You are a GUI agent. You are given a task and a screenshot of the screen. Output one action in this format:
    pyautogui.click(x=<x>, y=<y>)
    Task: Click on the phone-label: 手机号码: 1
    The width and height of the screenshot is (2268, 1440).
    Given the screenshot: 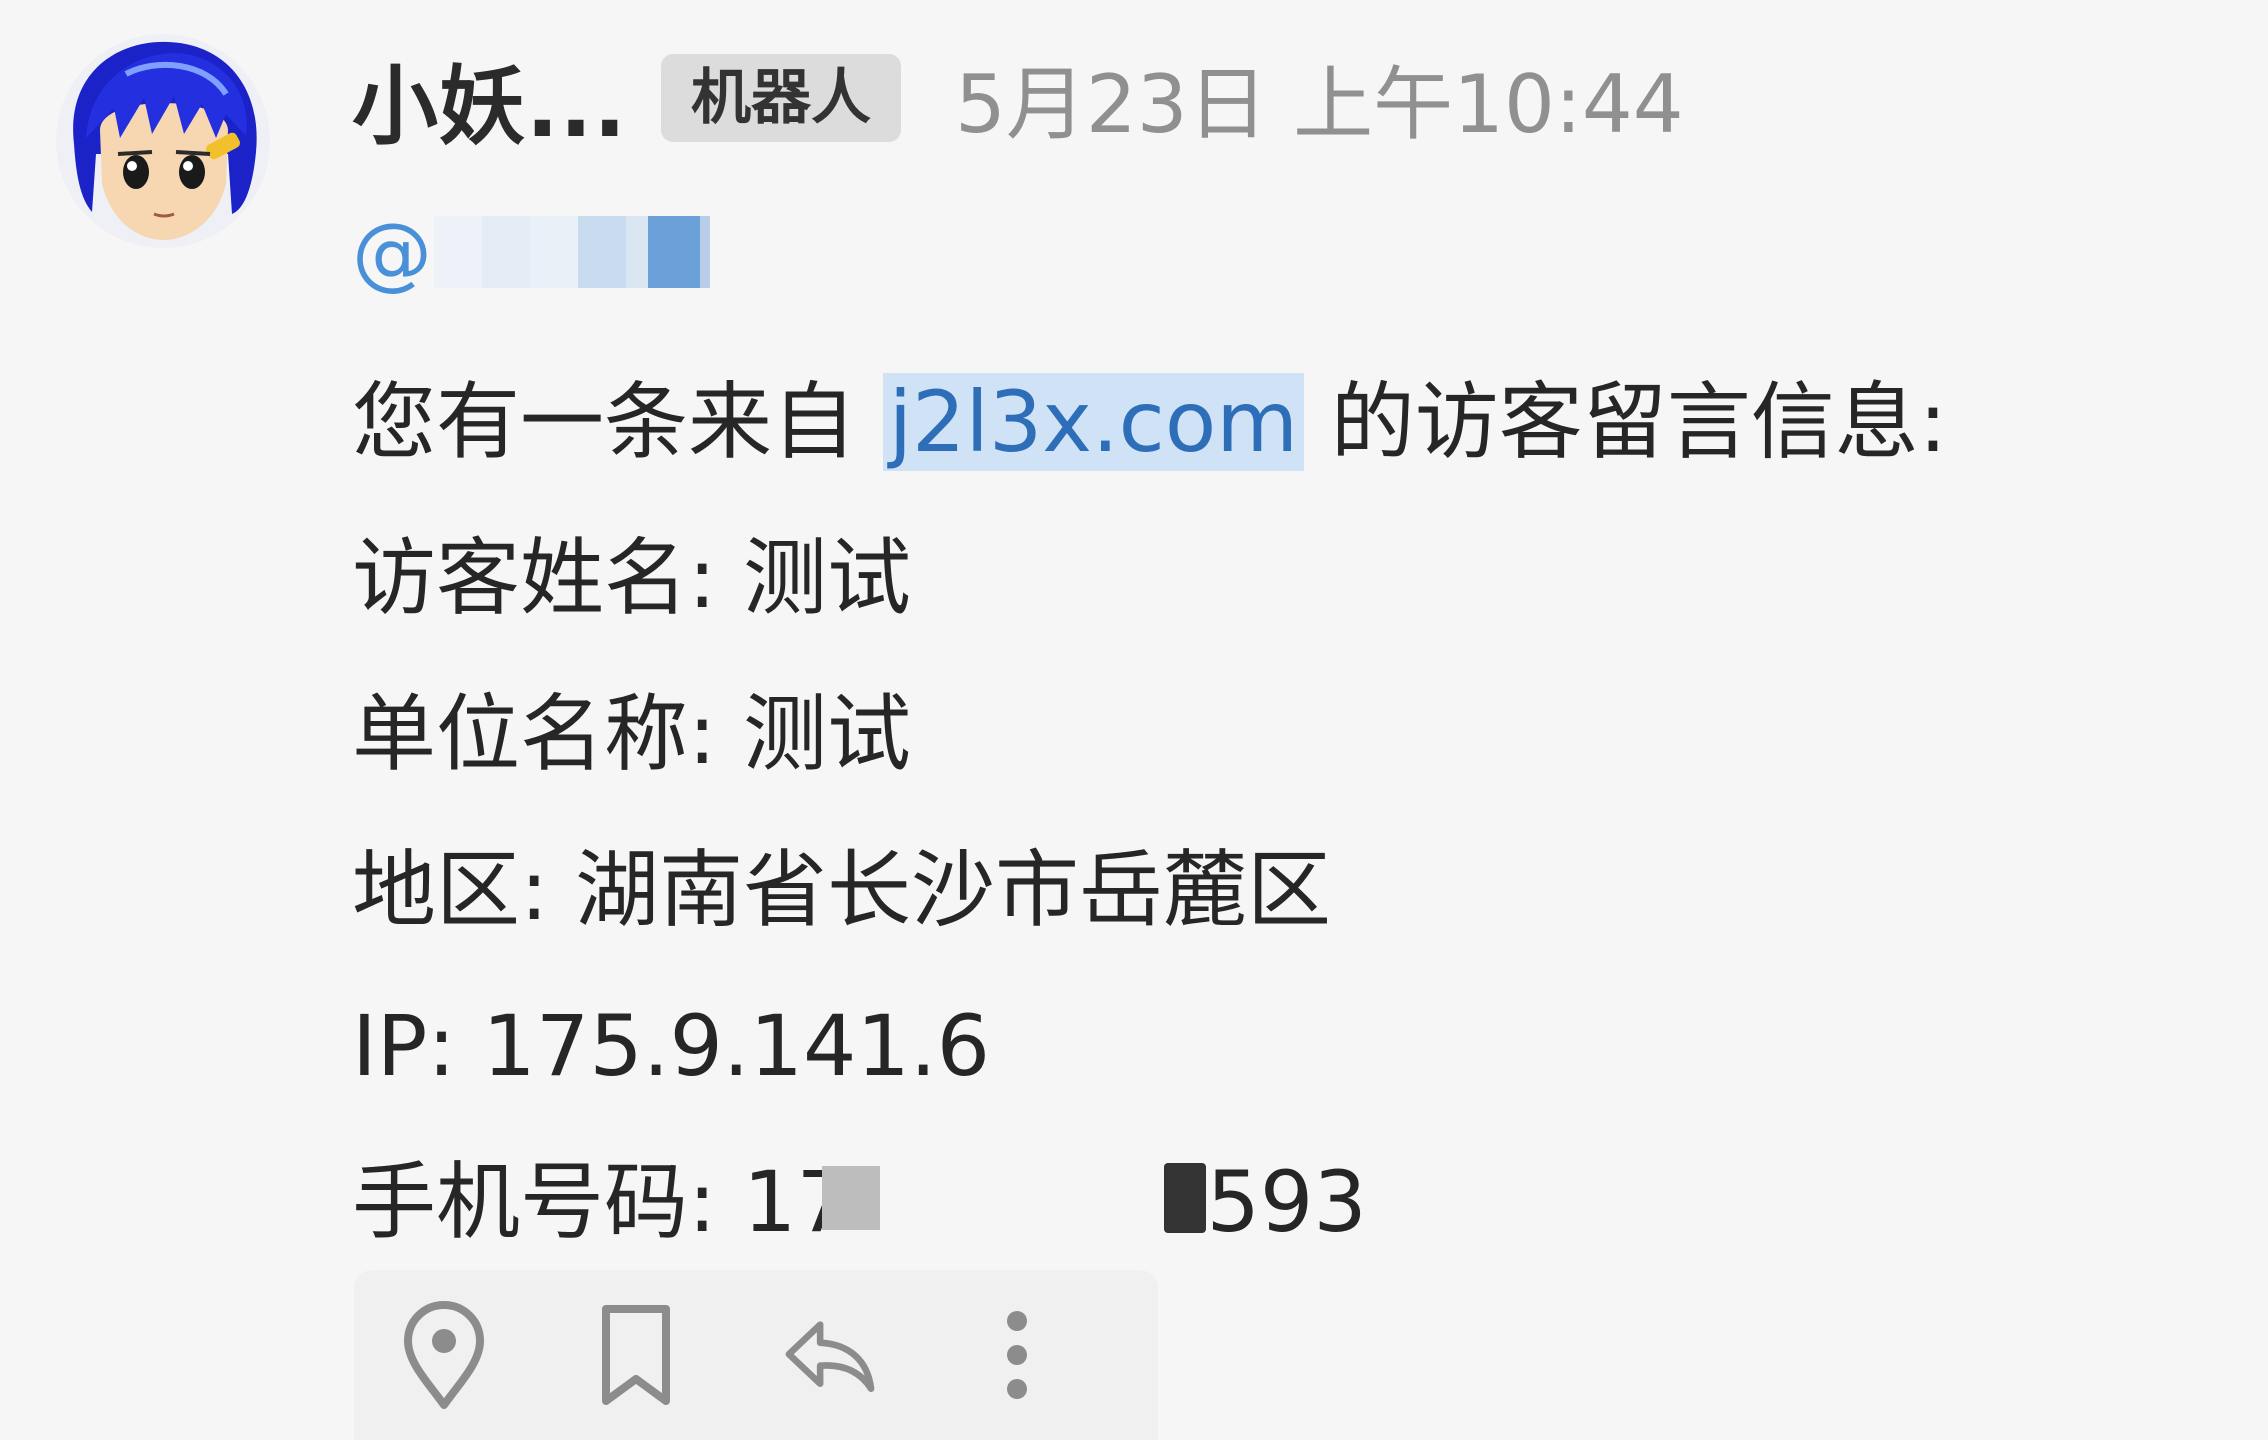 What is the action you would take?
    pyautogui.click(x=574, y=1202)
    